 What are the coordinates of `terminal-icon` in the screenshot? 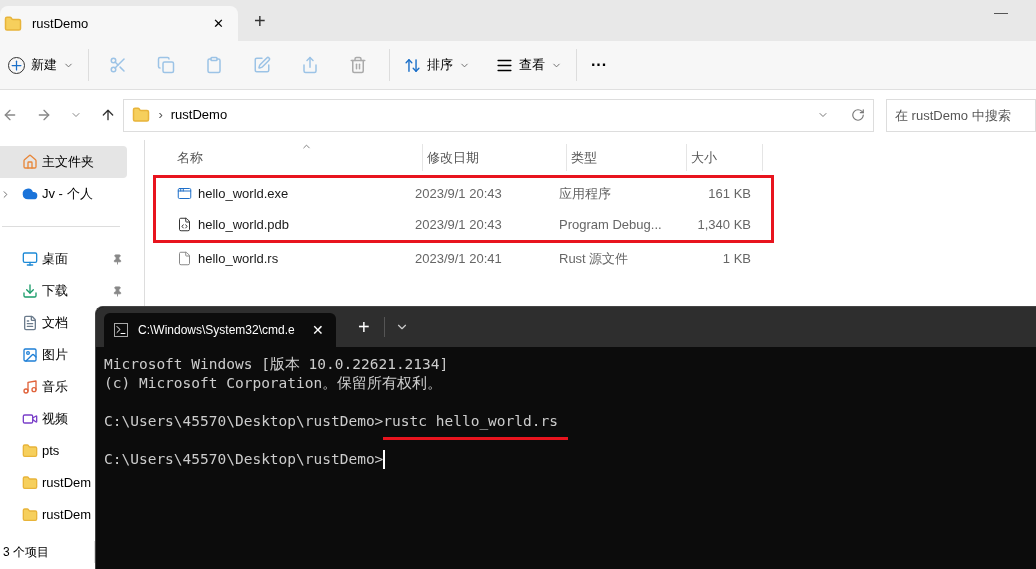 It's located at (121, 330).